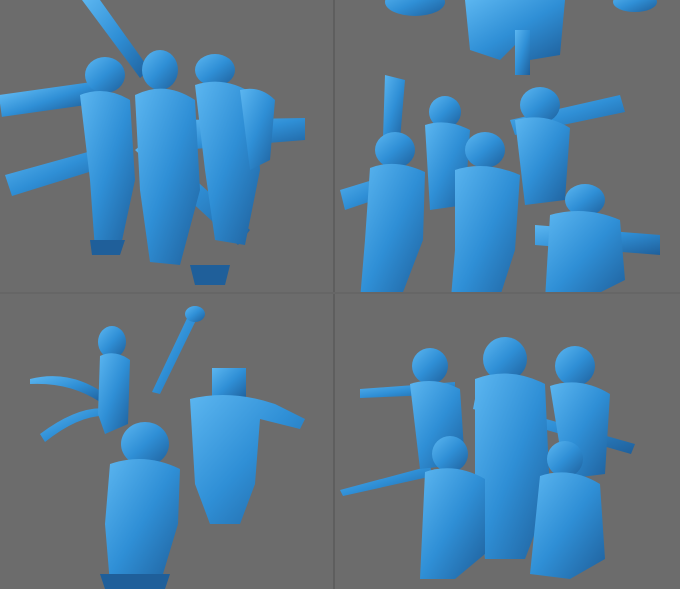 Image resolution: width=680 pixels, height=589 pixels. Describe the element at coordinates (334, 294) in the screenshot. I see `vertical-divider` at that location.